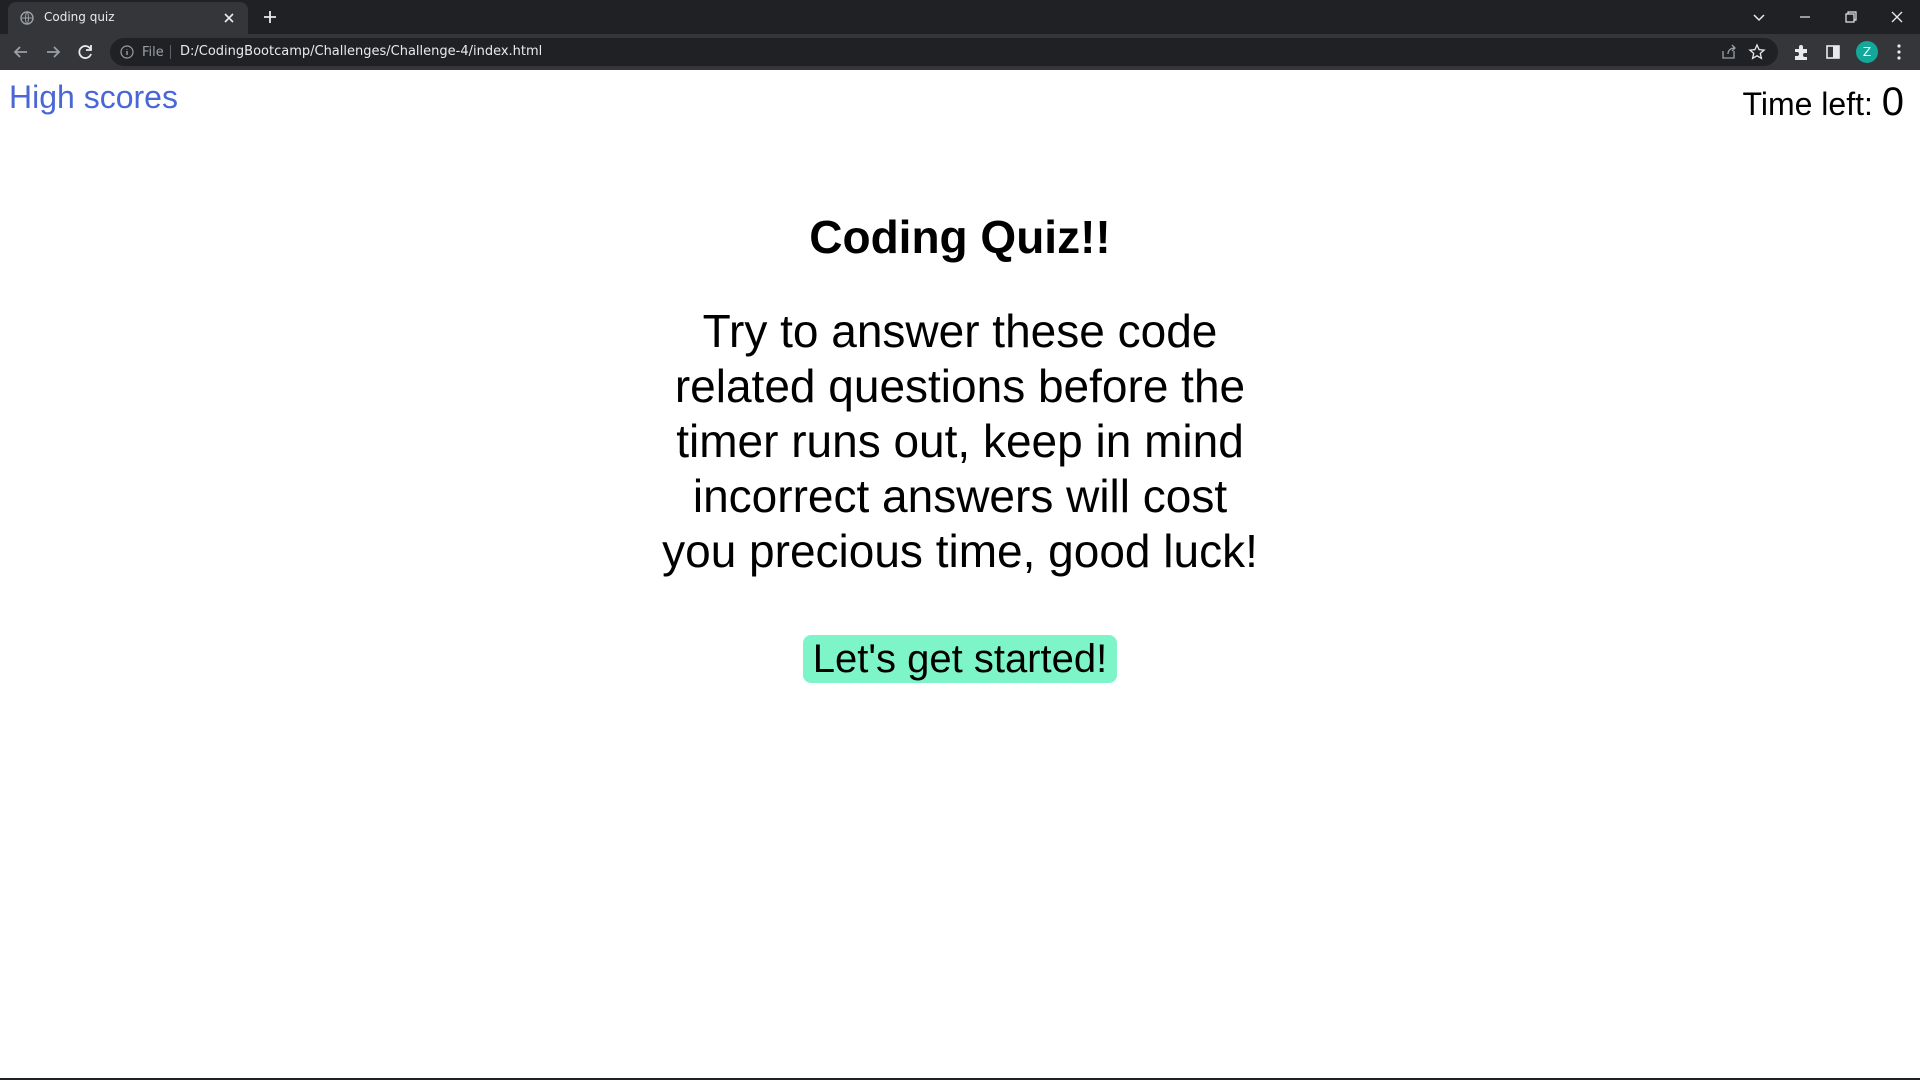 This screenshot has width=1920, height=1080. I want to click on share-icon, so click(1729, 52).